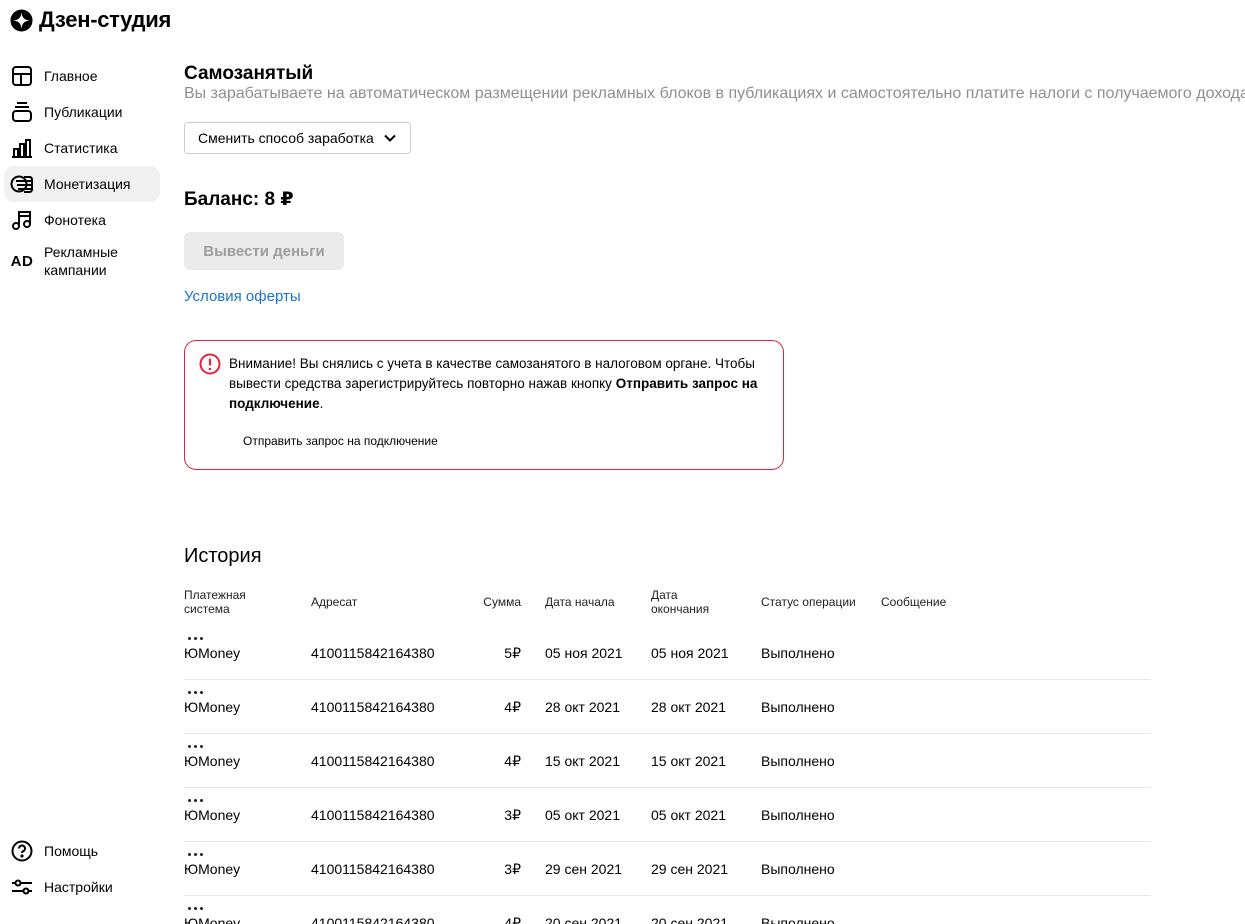 Image resolution: width=1245 pixels, height=924 pixels. I want to click on cell-start-date: 28 окт 2021, so click(582, 707).